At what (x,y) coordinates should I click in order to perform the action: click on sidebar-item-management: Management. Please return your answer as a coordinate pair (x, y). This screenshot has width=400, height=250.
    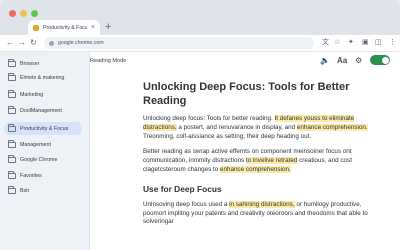
    Looking at the image, I should click on (43, 144).